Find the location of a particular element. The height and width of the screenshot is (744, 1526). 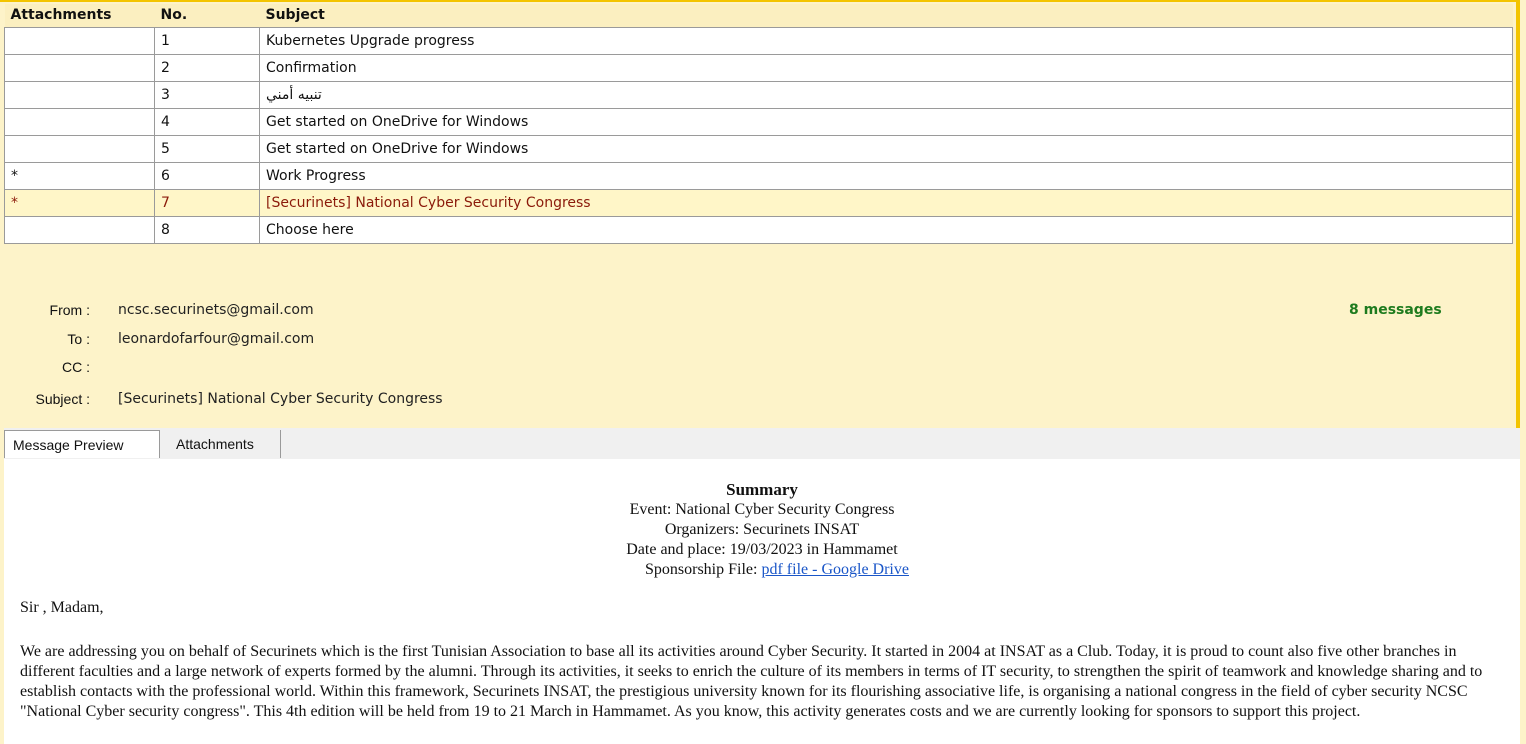

from-label: From : is located at coordinates (69, 310).